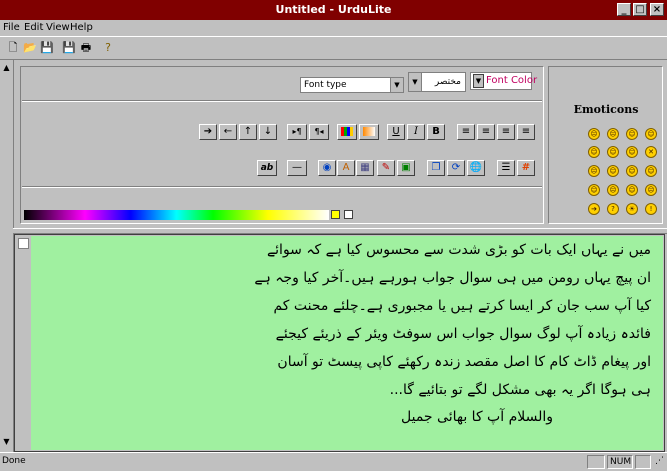 Image resolution: width=667 pixels, height=471 pixels. What do you see at coordinates (594, 134) in the screenshot?
I see `smile-emoticon-icon: ☹` at bounding box center [594, 134].